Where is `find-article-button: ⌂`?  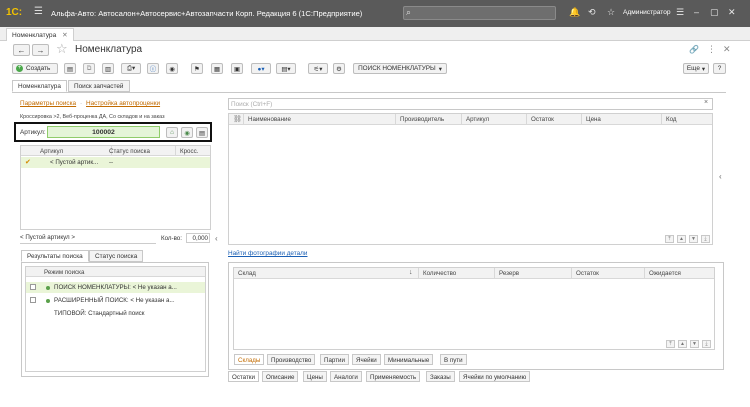
find-article-button: ⌂ is located at coordinates (172, 132).